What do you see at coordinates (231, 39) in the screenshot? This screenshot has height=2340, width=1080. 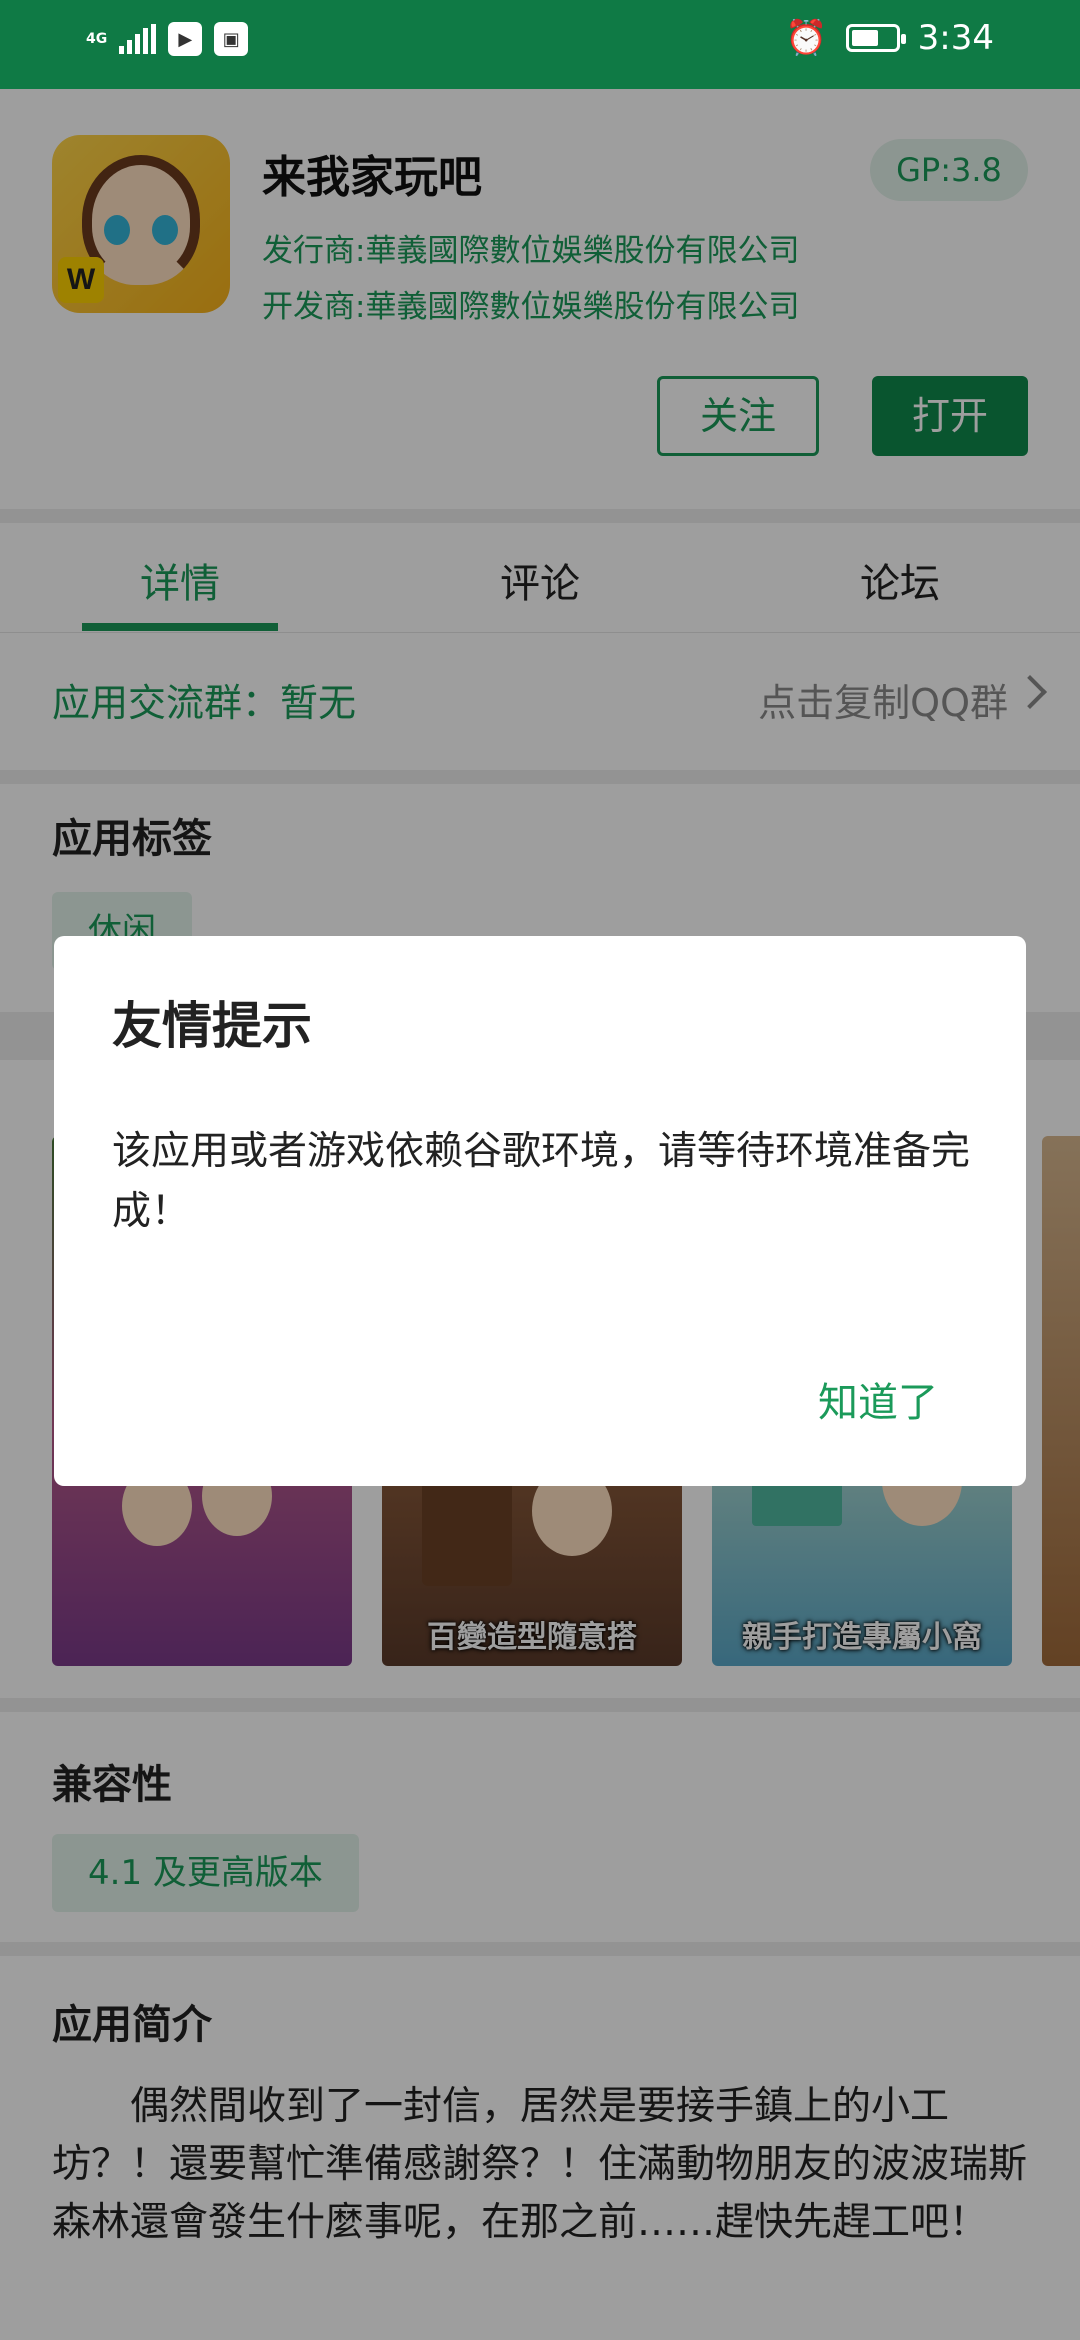 I see `app-notification-icon: ▣` at bounding box center [231, 39].